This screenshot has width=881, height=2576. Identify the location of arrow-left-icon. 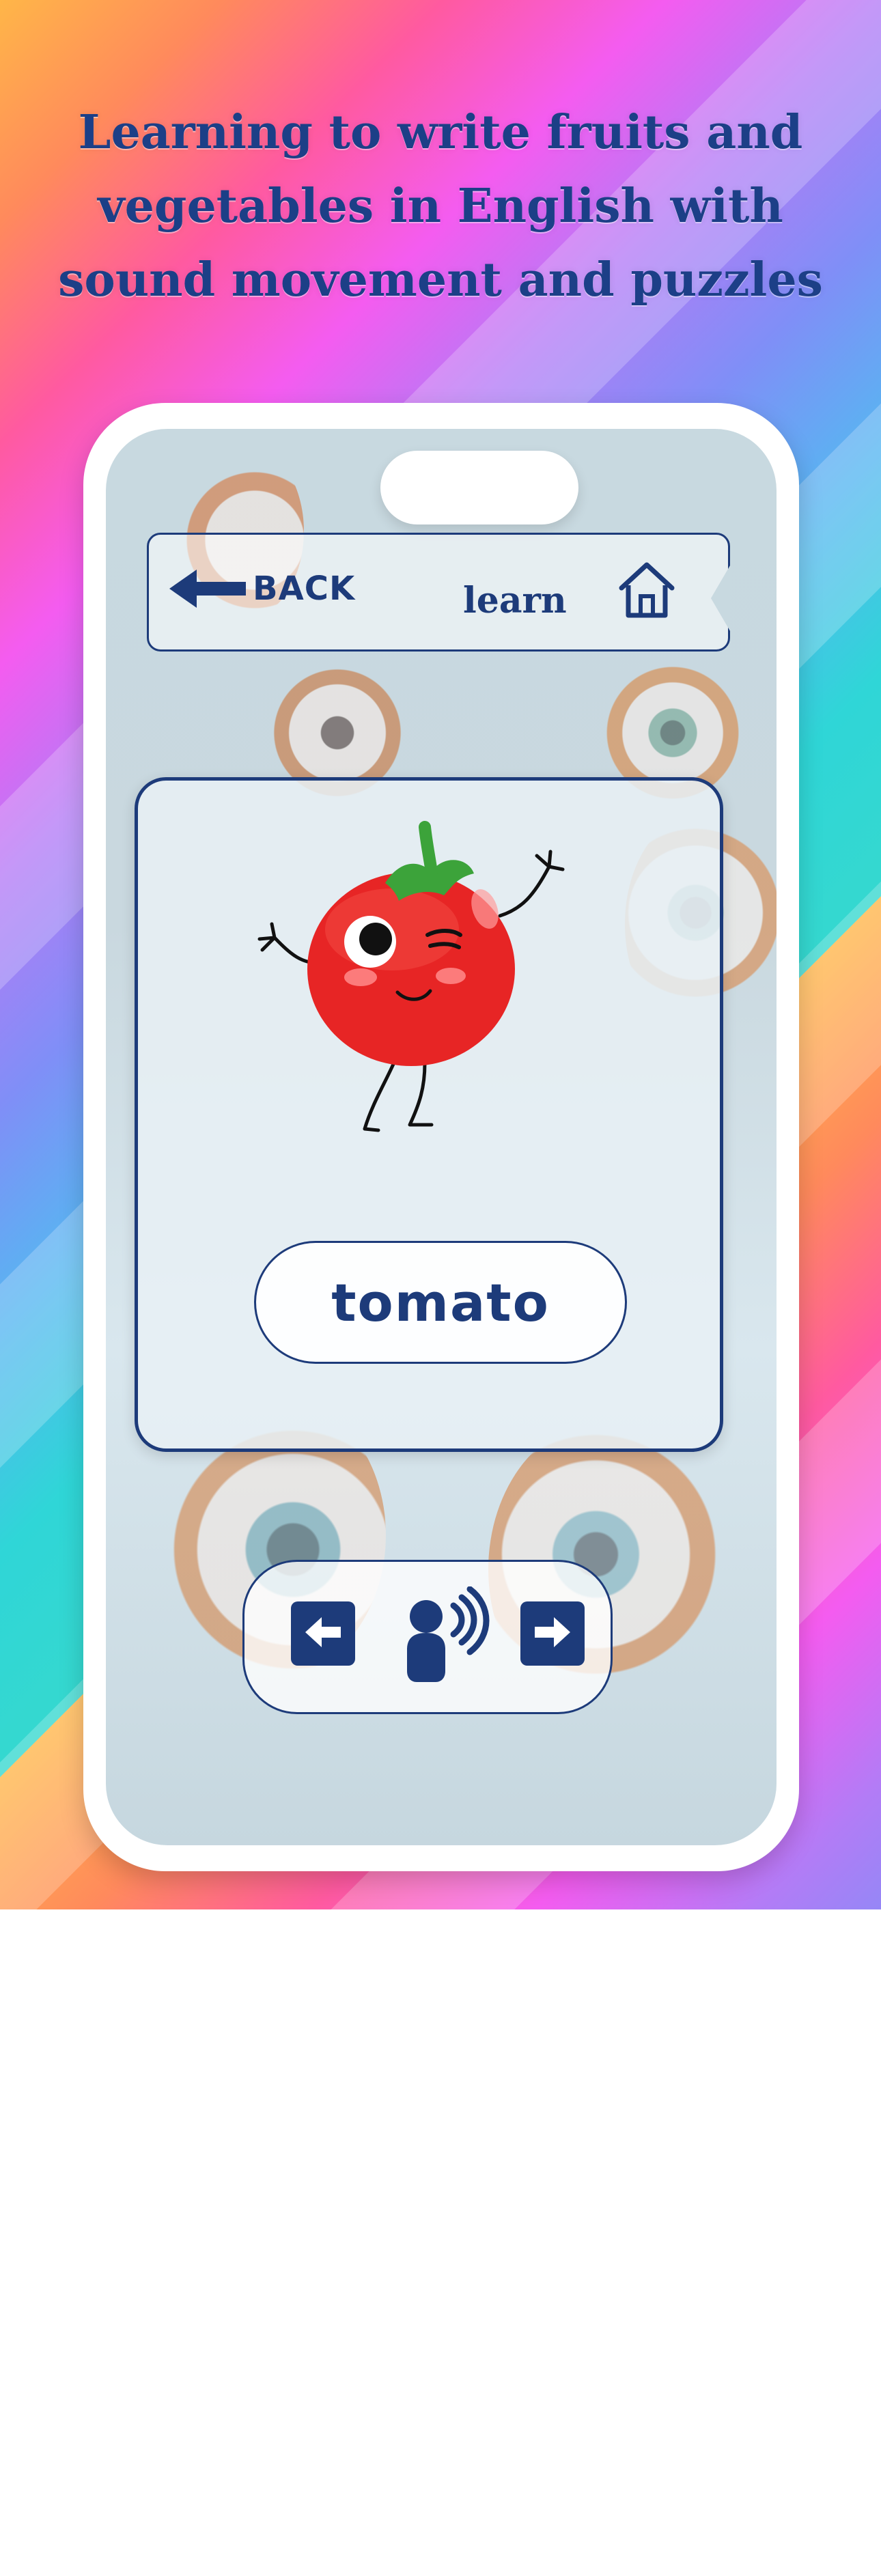
(323, 1633).